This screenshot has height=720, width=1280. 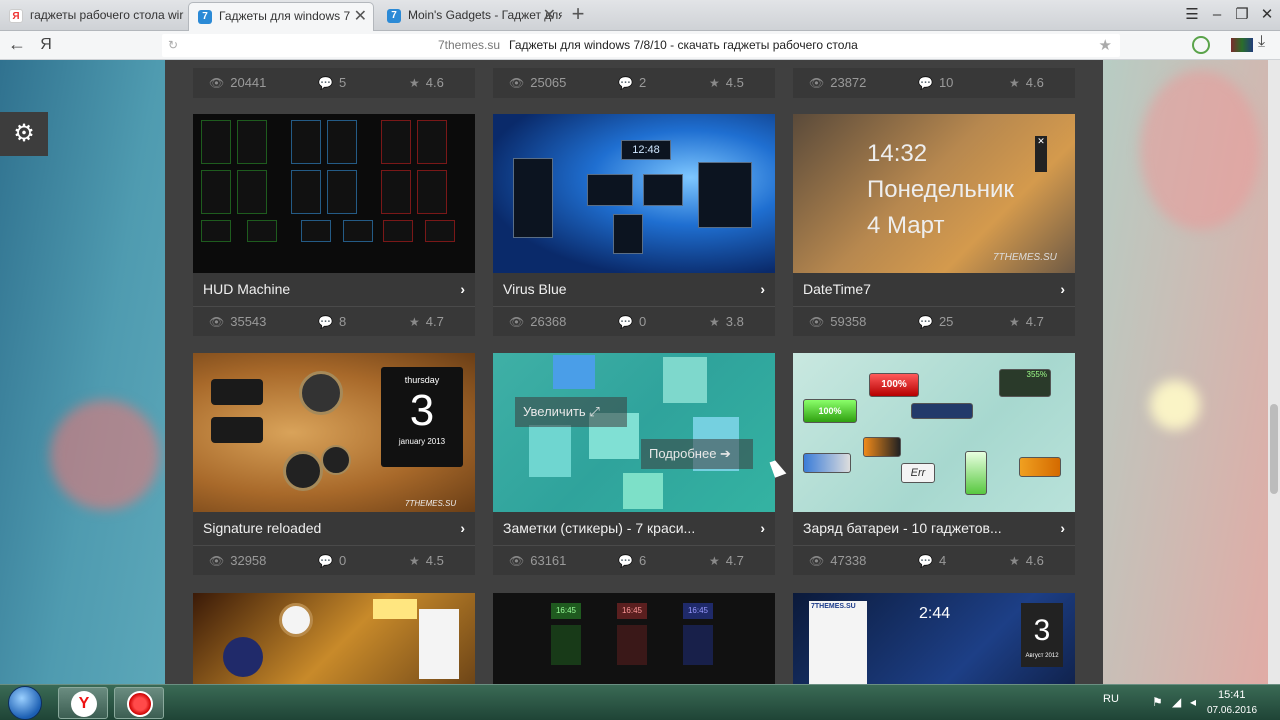 I want to click on gadget-thumbnail-hud: 16:45 16:45 16:45, so click(x=634, y=638).